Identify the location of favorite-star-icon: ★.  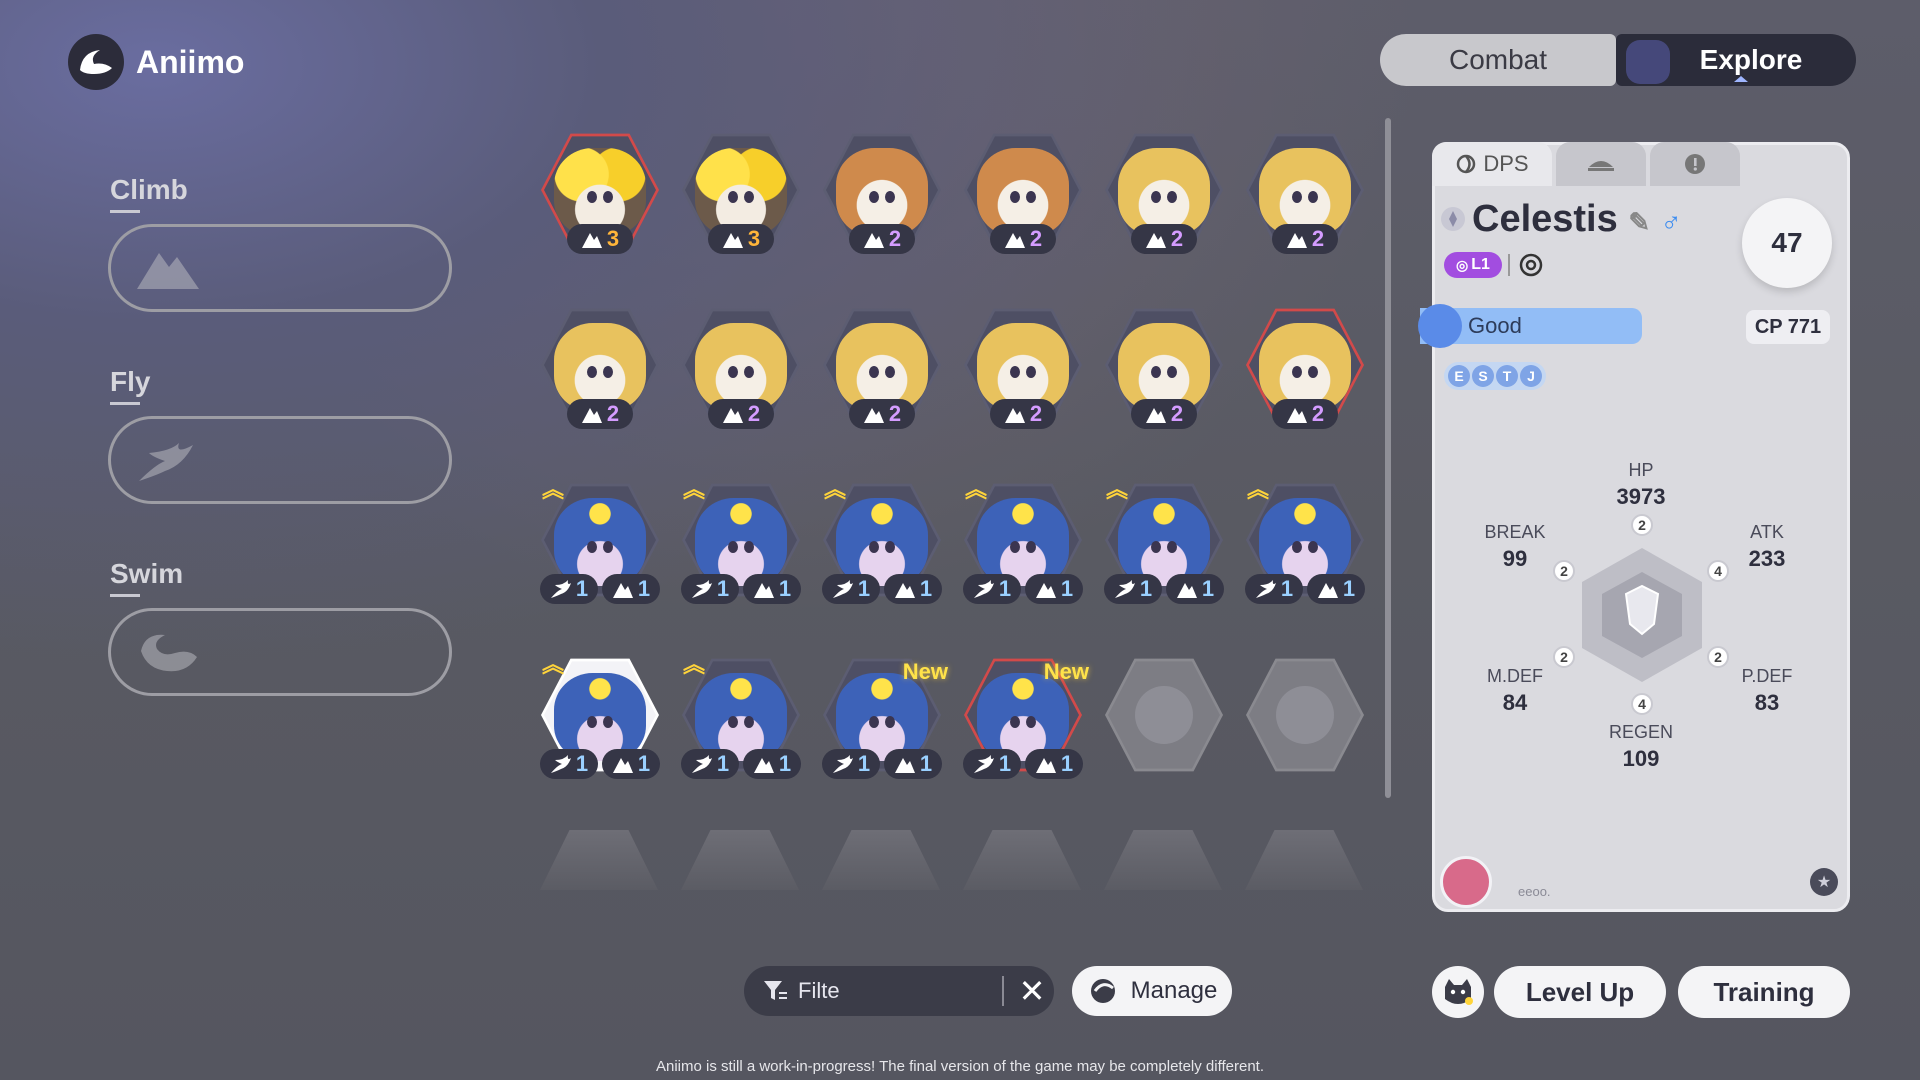
(1824, 882).